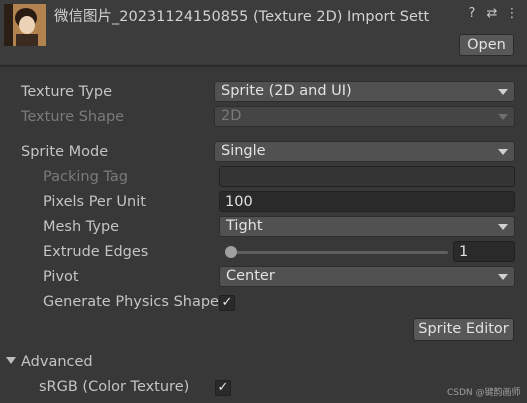 The width and height of the screenshot is (527, 403). I want to click on extrude-edges-label: Extrude Edges, so click(96, 252).